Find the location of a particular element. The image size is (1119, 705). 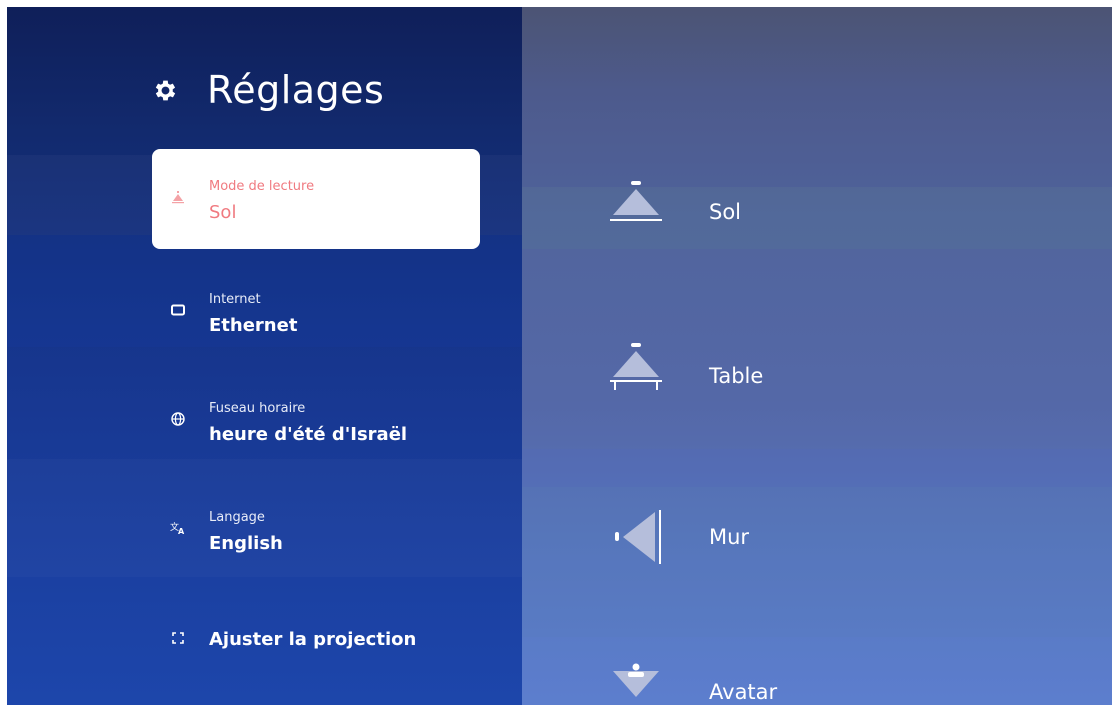

mode-option-mur: Mur is located at coordinates (678, 537).